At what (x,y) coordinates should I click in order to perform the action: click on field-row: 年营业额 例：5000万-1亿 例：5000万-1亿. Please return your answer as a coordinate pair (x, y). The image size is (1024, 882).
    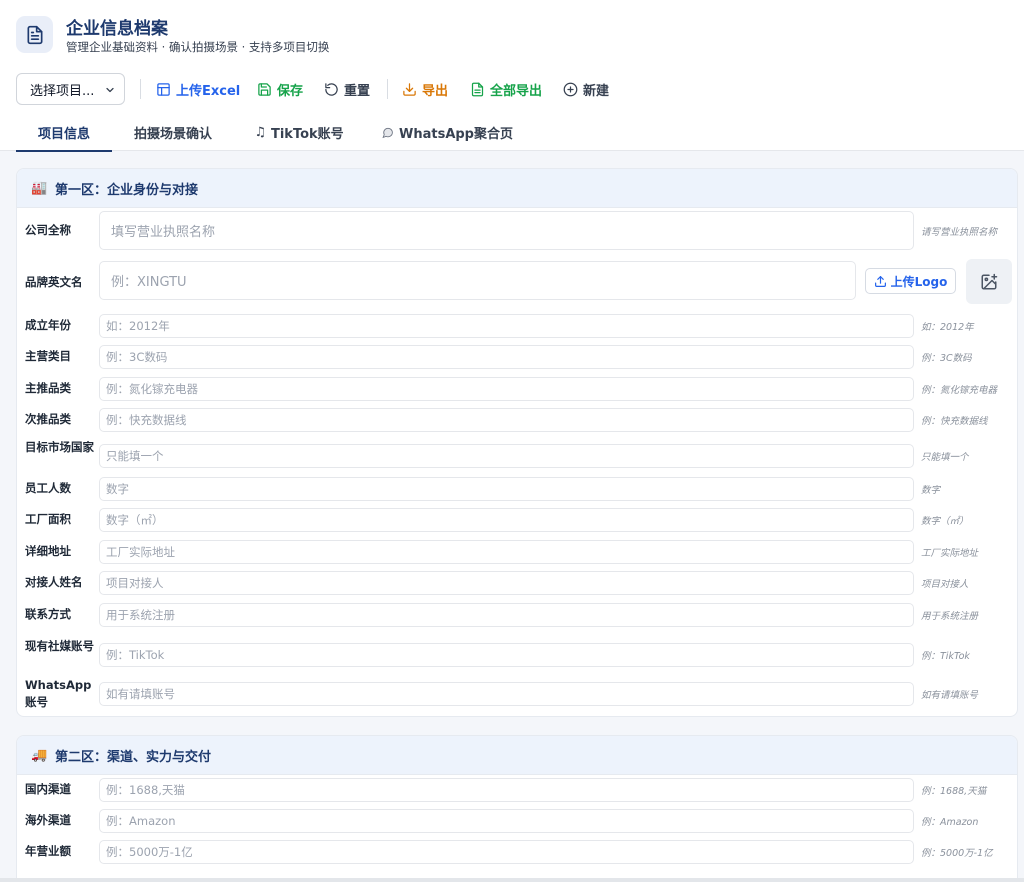
    Looking at the image, I should click on (517, 851).